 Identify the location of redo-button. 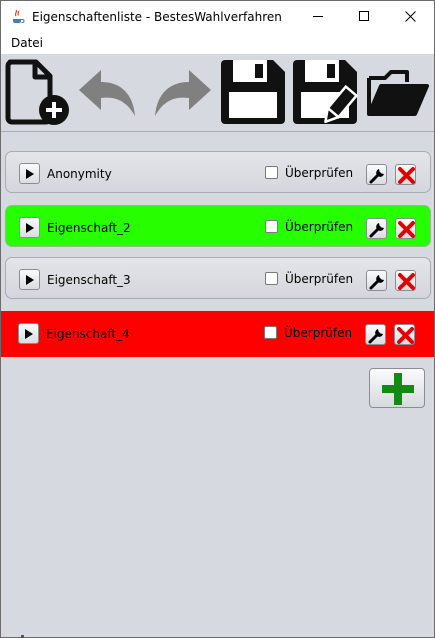
(181, 92).